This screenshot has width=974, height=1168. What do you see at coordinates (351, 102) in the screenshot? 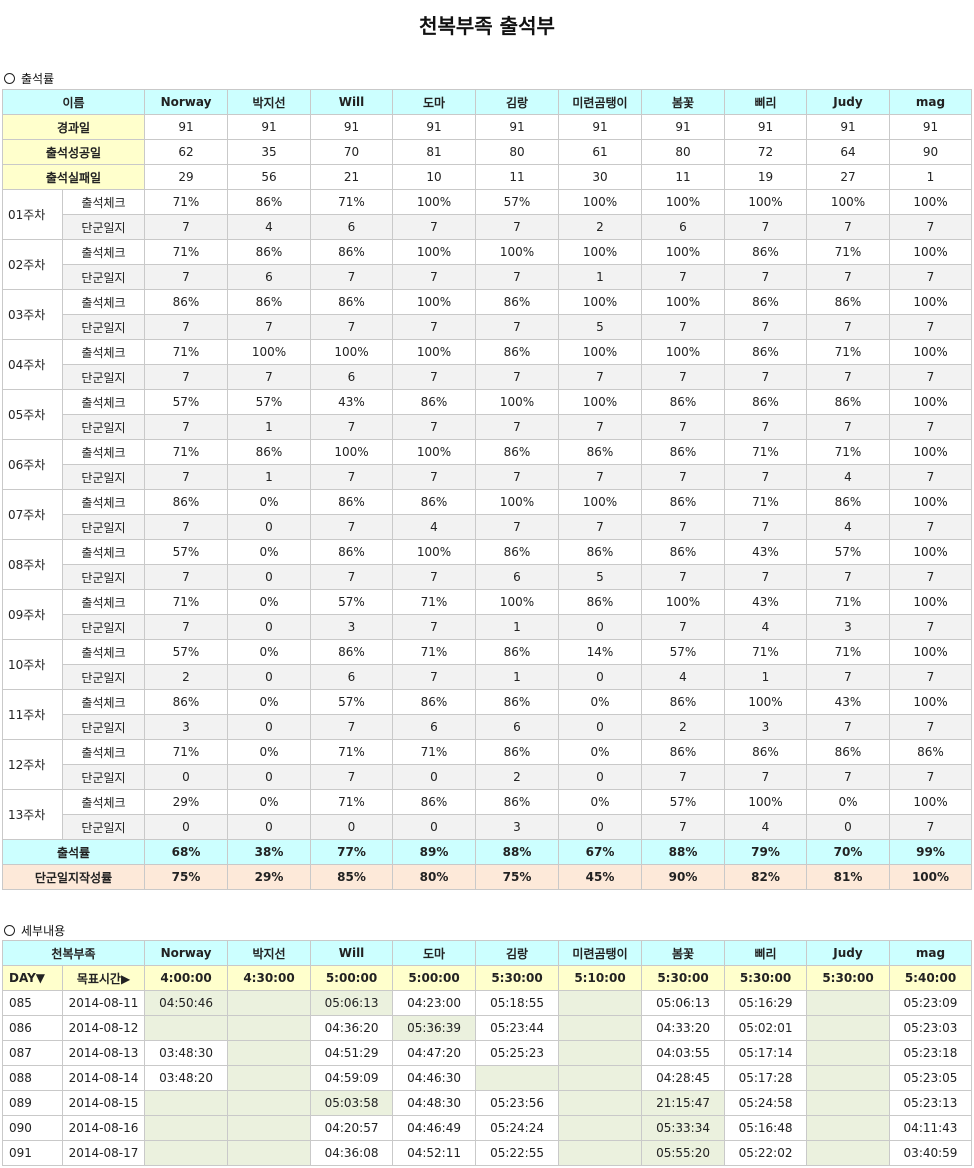
I see `member-header: Will` at bounding box center [351, 102].